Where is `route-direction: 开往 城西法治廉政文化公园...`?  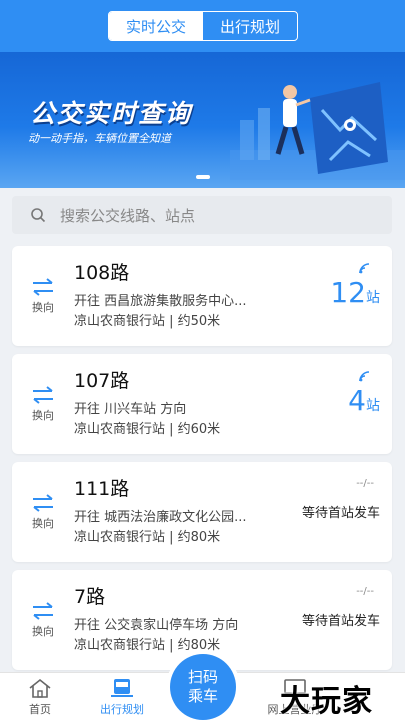
route-direction: 开往 城西法治廉政文化公园... is located at coordinates (160, 517).